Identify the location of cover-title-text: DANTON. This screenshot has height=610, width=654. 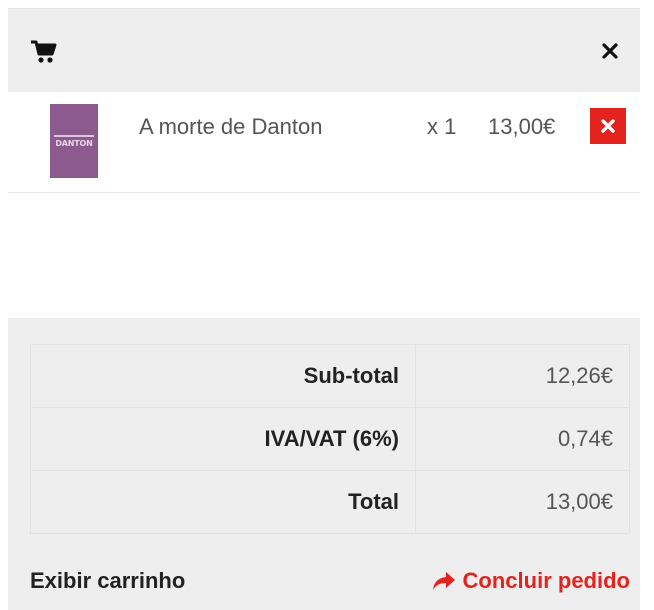
(74, 143).